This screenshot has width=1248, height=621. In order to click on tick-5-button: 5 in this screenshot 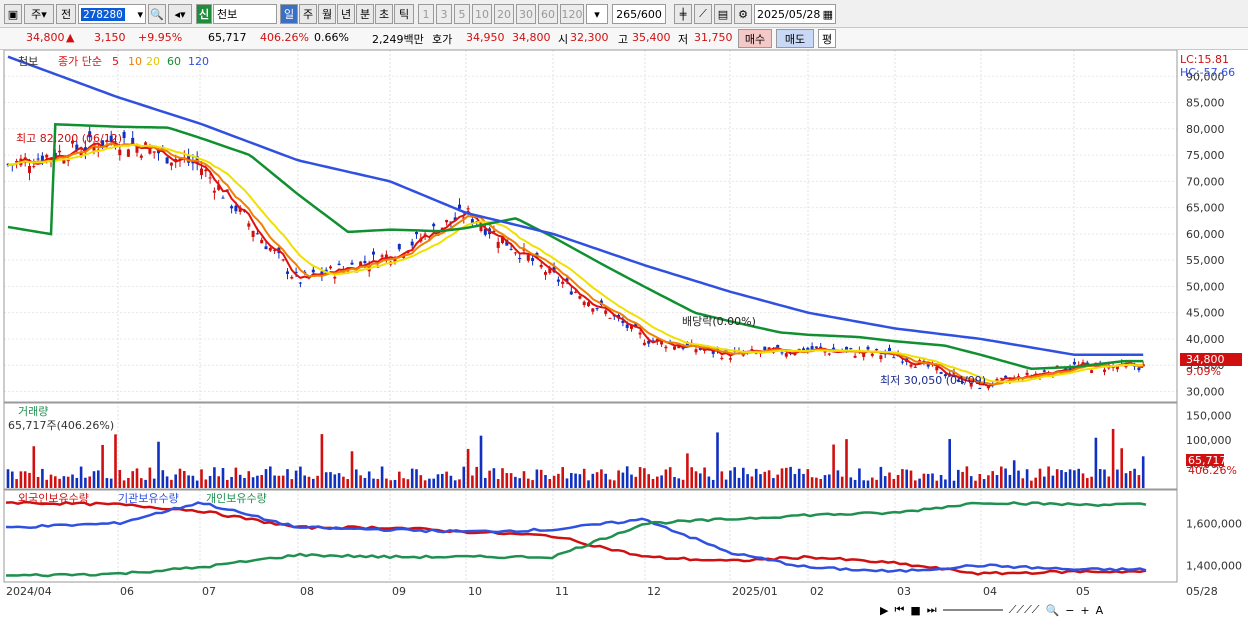, I will do `click(462, 14)`.